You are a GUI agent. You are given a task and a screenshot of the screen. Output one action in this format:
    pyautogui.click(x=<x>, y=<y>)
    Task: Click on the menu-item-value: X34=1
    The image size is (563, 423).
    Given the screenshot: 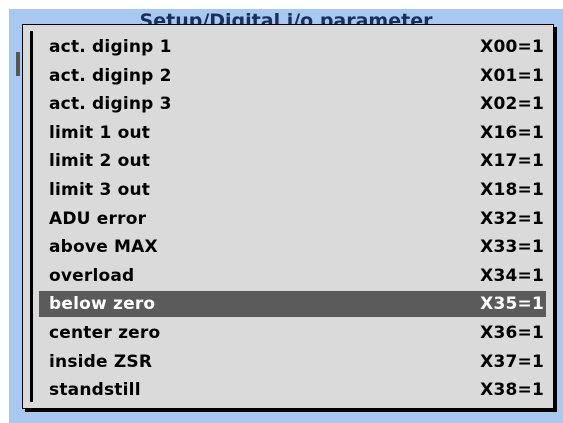 What is the action you would take?
    pyautogui.click(x=512, y=275)
    